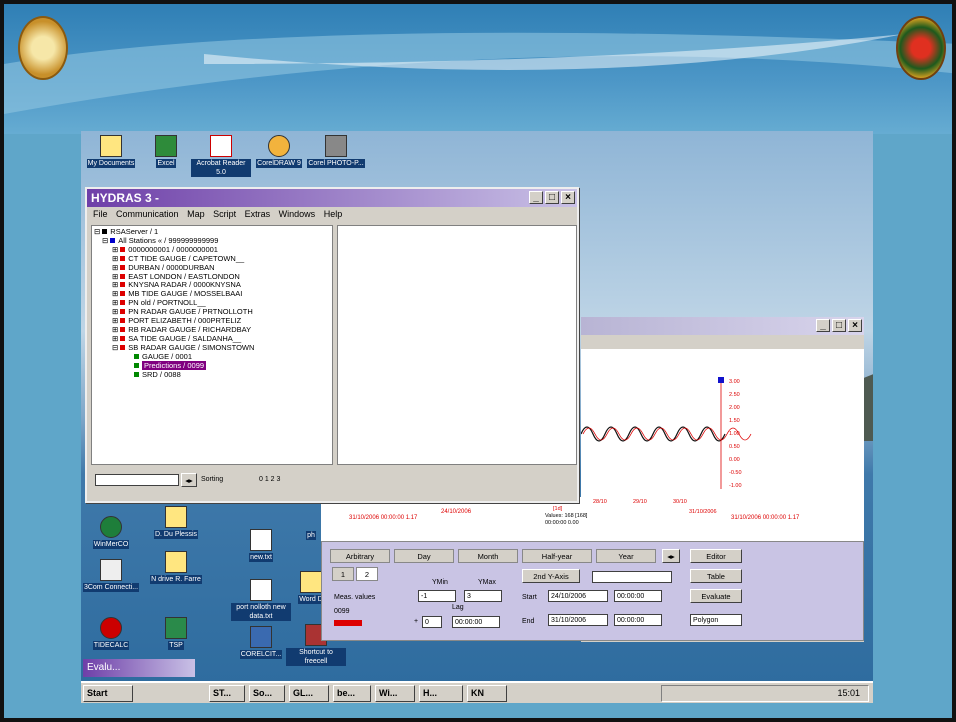 This screenshot has width=956, height=722. What do you see at coordinates (476, 622) in the screenshot?
I see `lag-time-field: 00:00:00` at bounding box center [476, 622].